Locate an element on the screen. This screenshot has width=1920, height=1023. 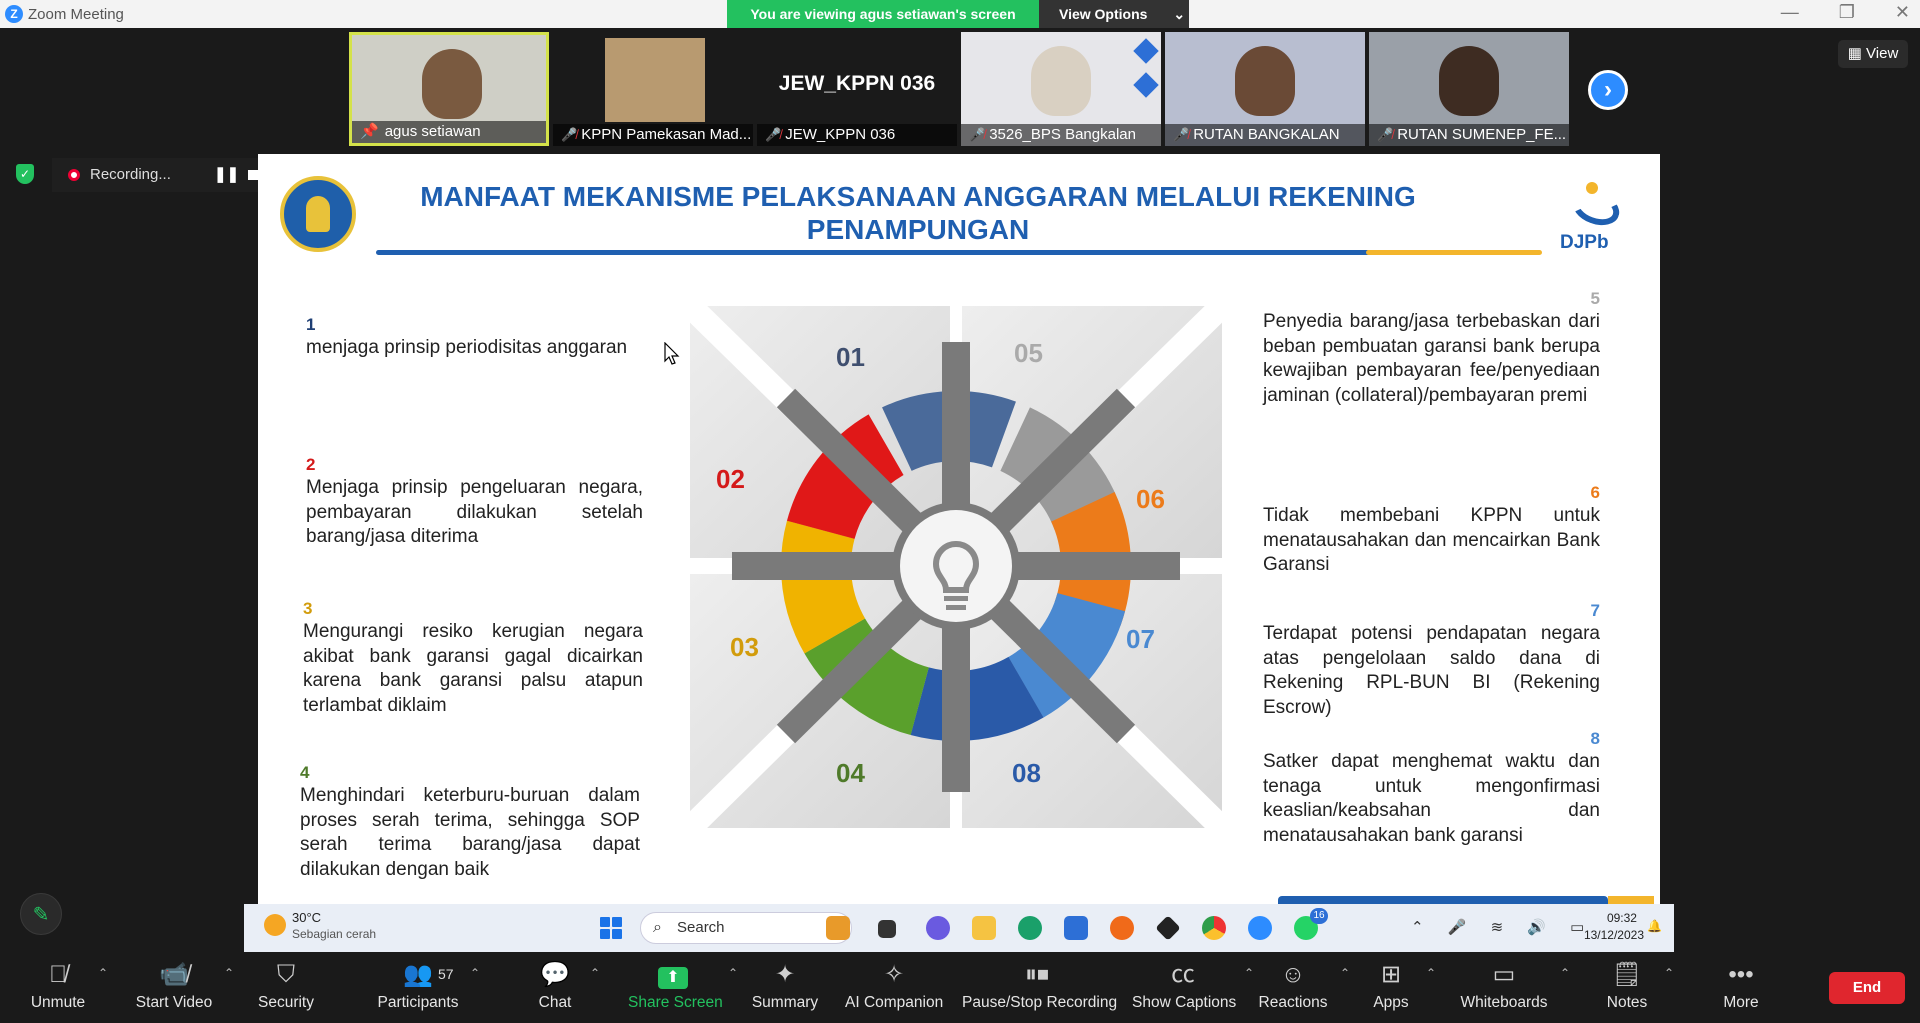
chat-button: 💬 Chat ⌃ is located at coordinates (565, 987).